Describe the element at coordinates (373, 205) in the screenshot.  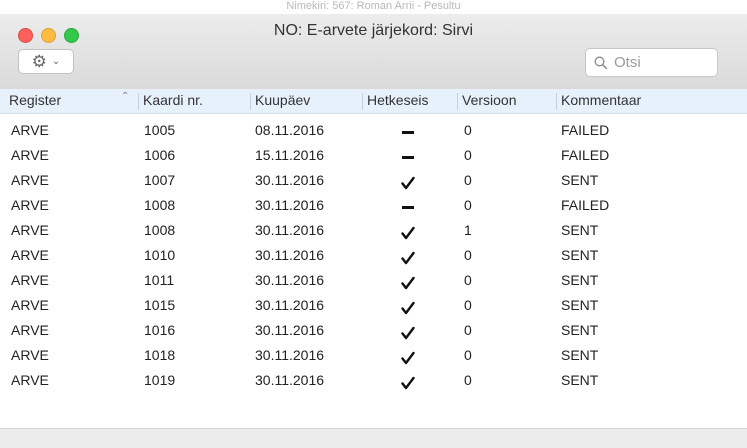
I see `table-row: ARVE 1008 30.11.2016 0 FAILED` at that location.